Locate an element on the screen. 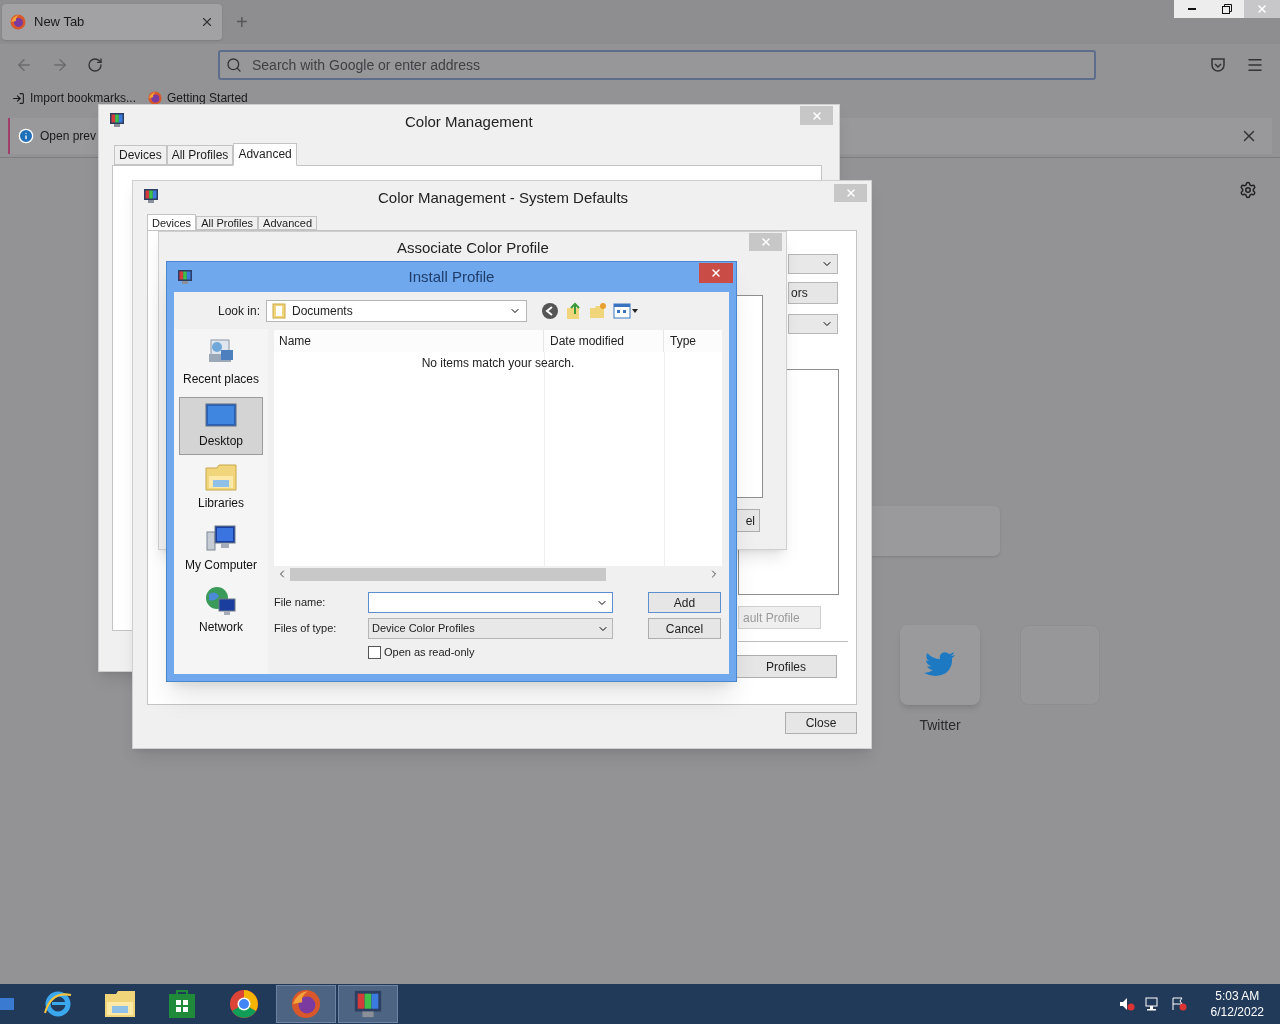 This screenshot has width=1280, height=1024. places-item: Desktop is located at coordinates (221, 426).